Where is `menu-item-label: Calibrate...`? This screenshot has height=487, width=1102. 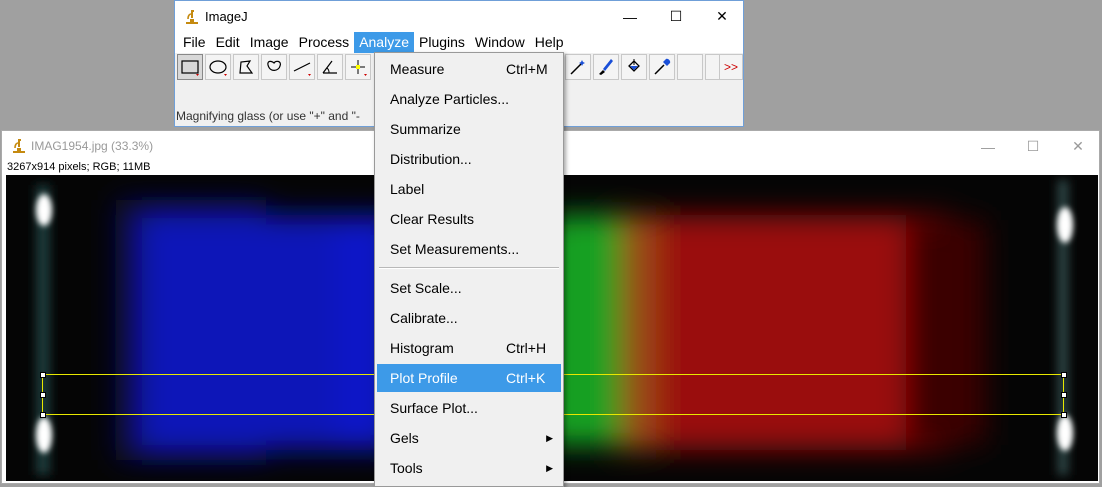
menu-item-label: Calibrate... is located at coordinates (424, 318).